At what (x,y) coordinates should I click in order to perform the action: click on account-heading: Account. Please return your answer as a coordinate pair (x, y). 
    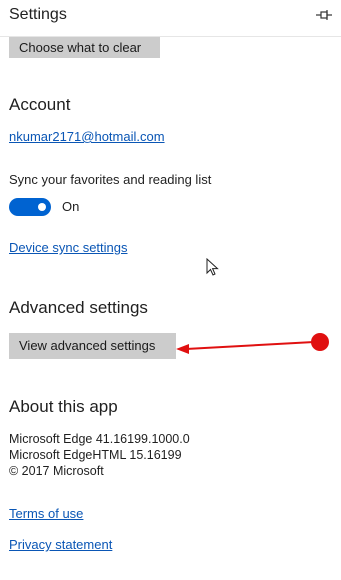
    Looking at the image, I should click on (40, 104).